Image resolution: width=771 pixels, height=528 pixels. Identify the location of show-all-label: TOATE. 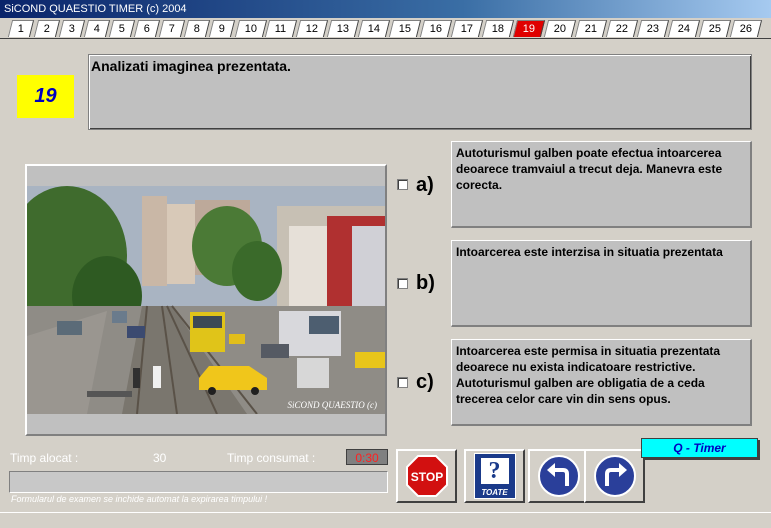
(494, 492).